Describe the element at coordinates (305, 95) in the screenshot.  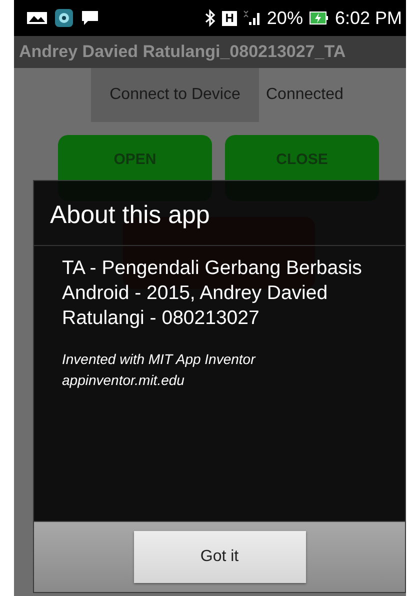
I see `connection-status: Connected` at that location.